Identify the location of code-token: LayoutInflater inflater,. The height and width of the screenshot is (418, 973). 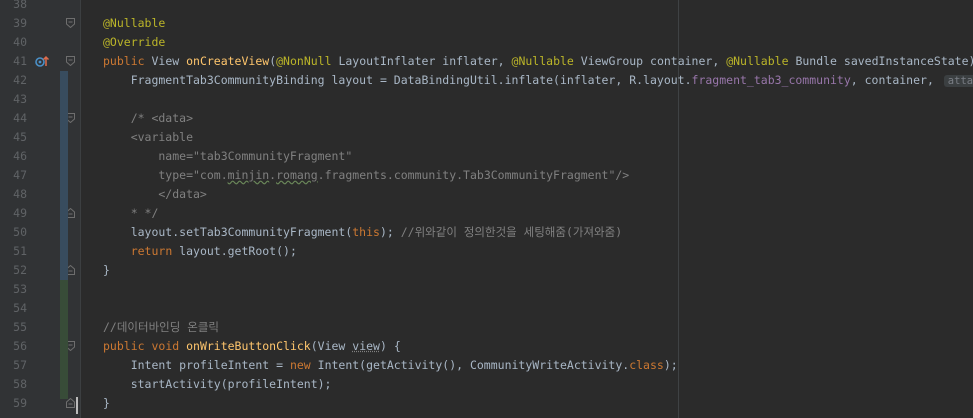
(425, 61).